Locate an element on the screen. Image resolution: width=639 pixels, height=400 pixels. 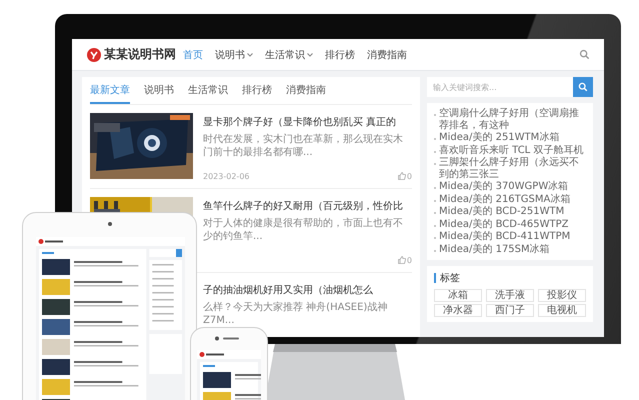
sidebar-link: Midea/美的 BCD-465WTPZ is located at coordinates (504, 224).